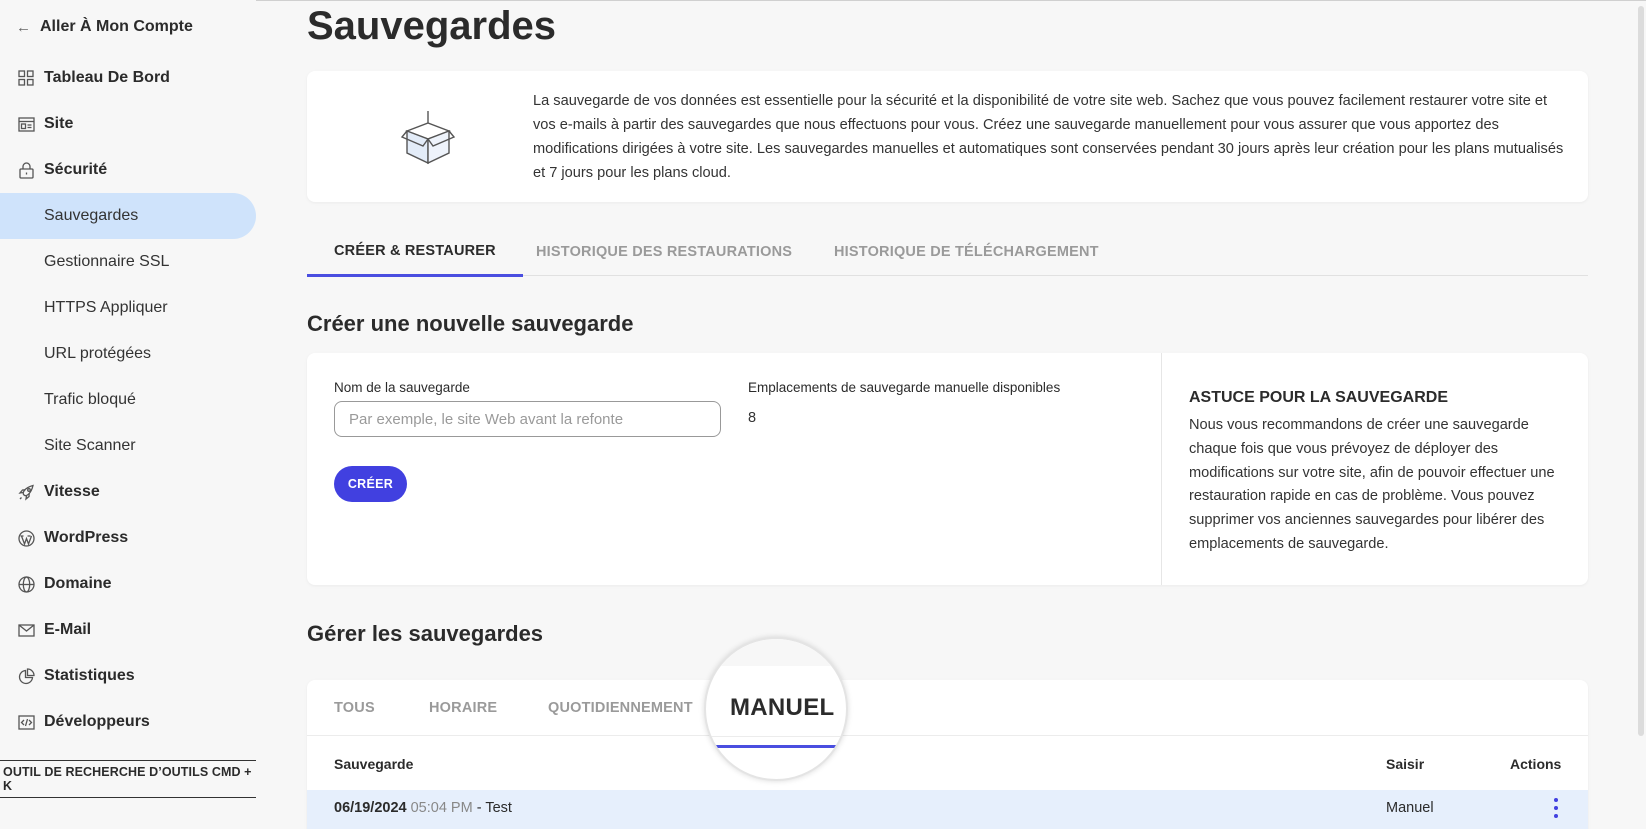 Image resolution: width=1646 pixels, height=829 pixels. I want to click on filter-tab-all: TOUS, so click(354, 707).